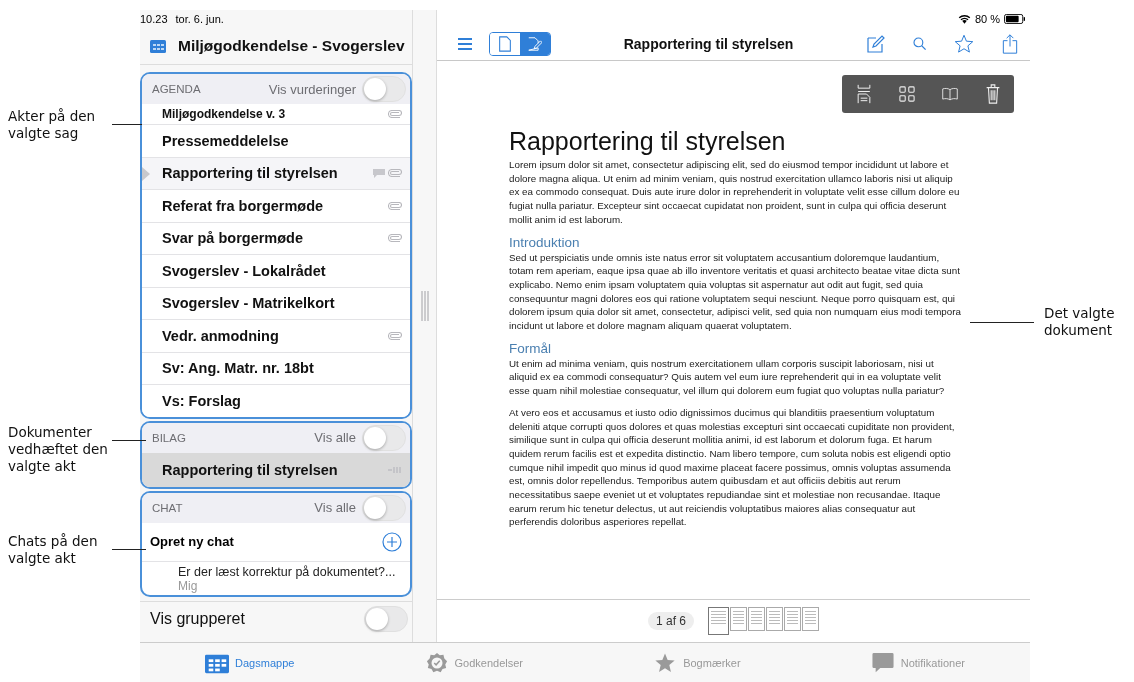 Image resolution: width=1134 pixels, height=682 pixels. What do you see at coordinates (244, 270) in the screenshot?
I see `agenda-item-title: Svogerslev - Lokalrådet` at bounding box center [244, 270].